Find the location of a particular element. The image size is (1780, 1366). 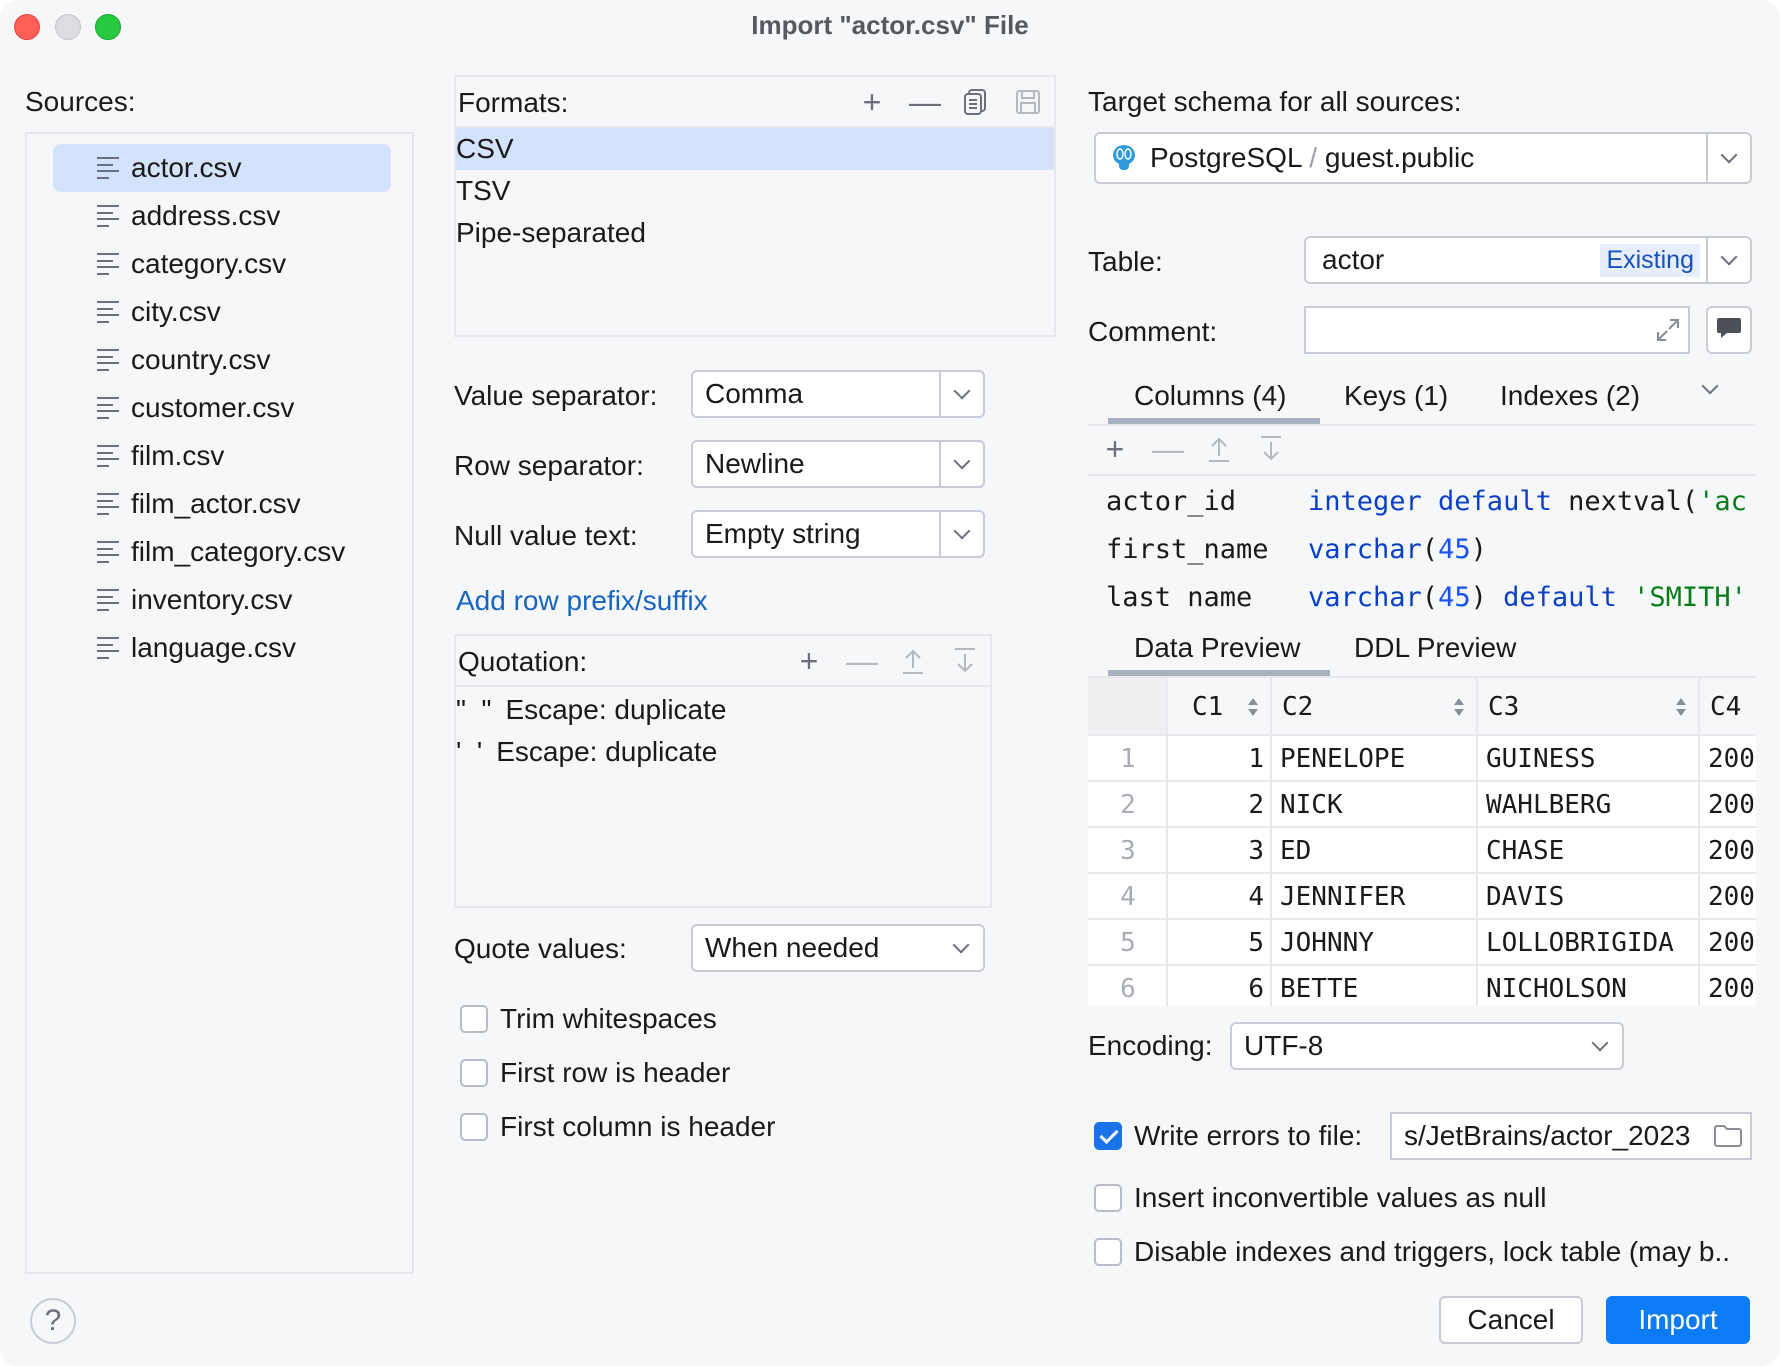

grid-cell: LOLLOBRIGIDA is located at coordinates (1580, 943).